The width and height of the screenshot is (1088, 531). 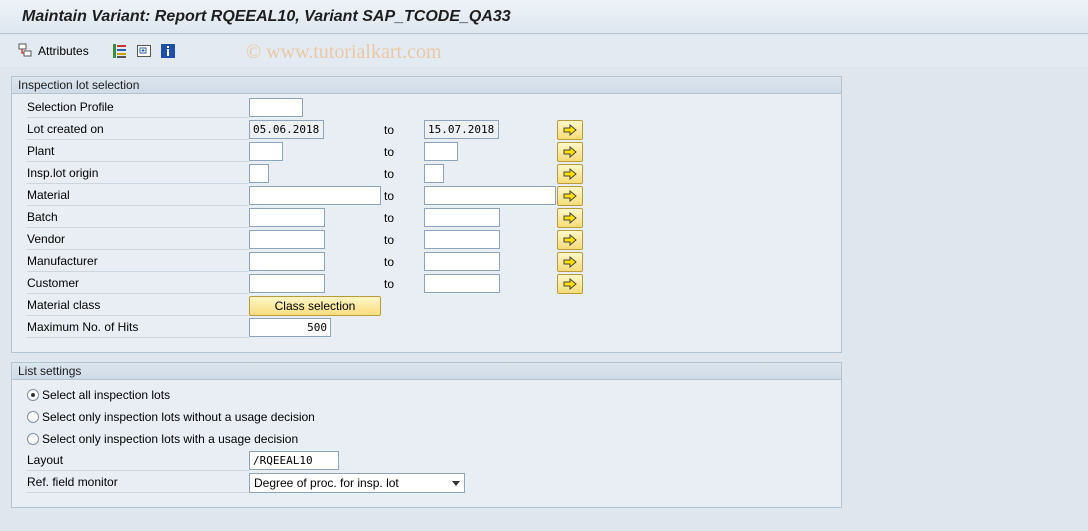 I want to click on material-from-field, so click(x=315, y=195).